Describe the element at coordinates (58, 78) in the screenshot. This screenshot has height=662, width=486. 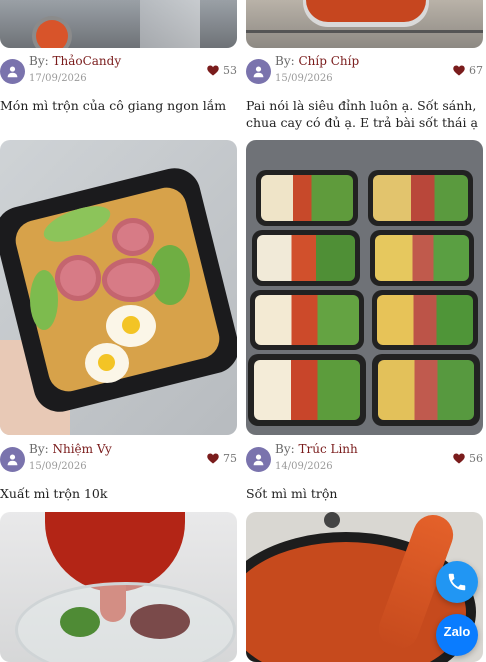
I see `post-date: 17/09/2026` at that location.